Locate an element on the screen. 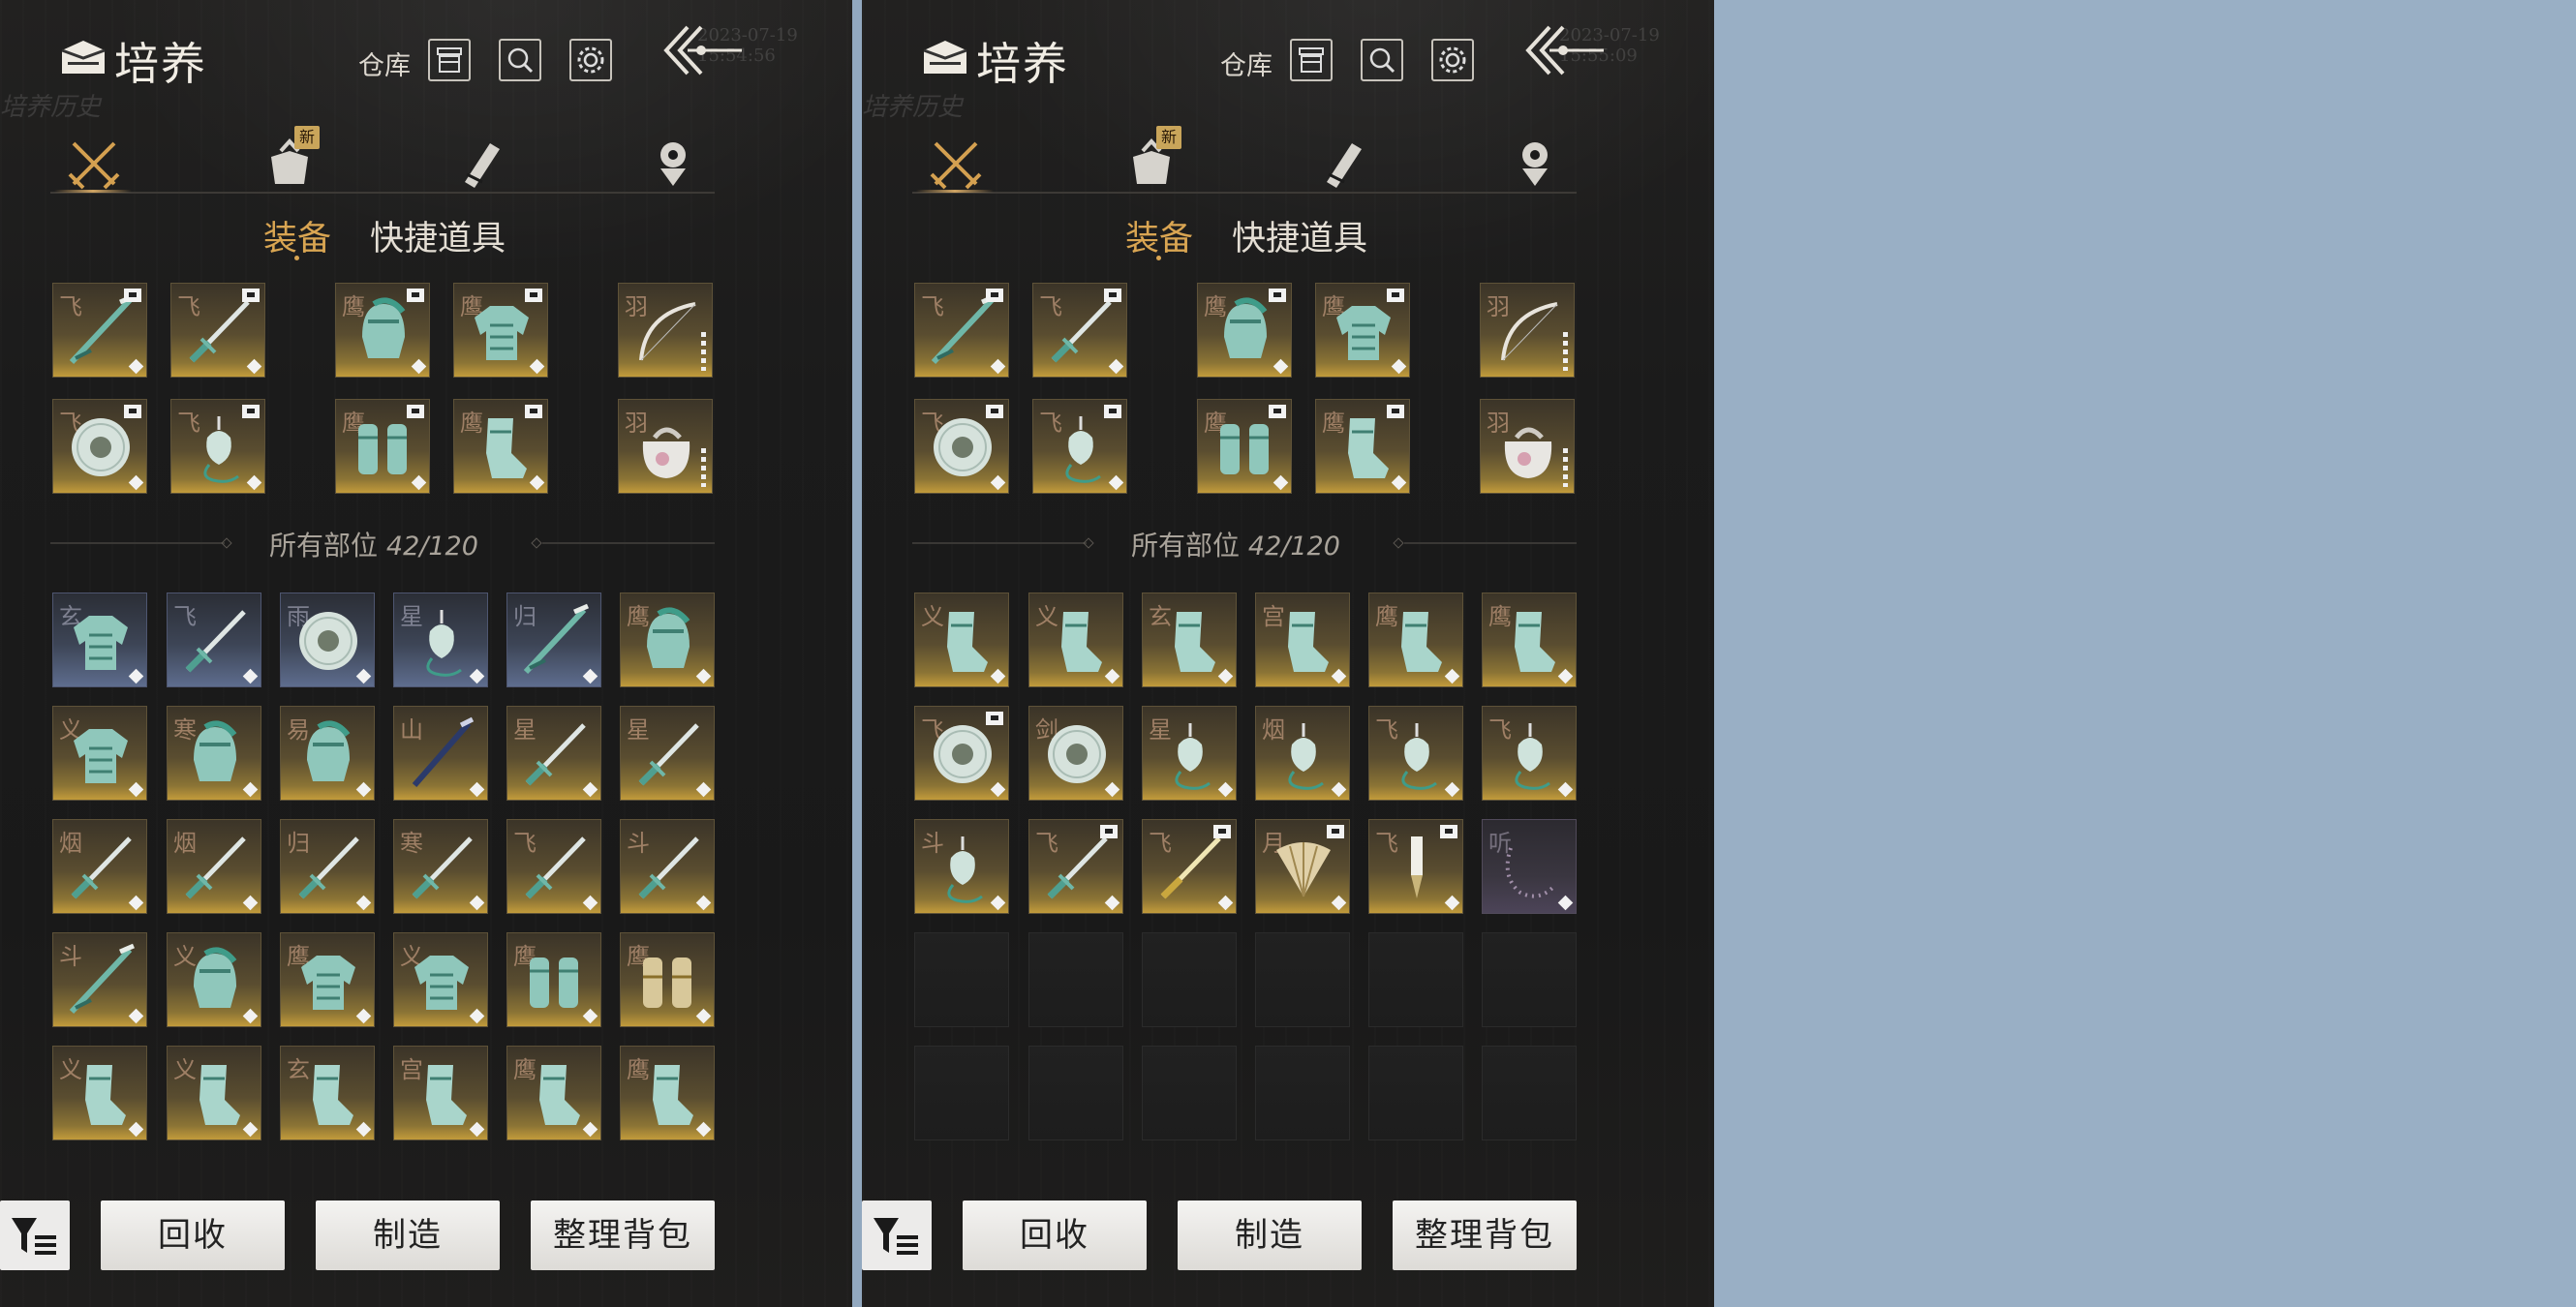 The height and width of the screenshot is (1307, 2576). back-arrow-icon is located at coordinates (1564, 52).